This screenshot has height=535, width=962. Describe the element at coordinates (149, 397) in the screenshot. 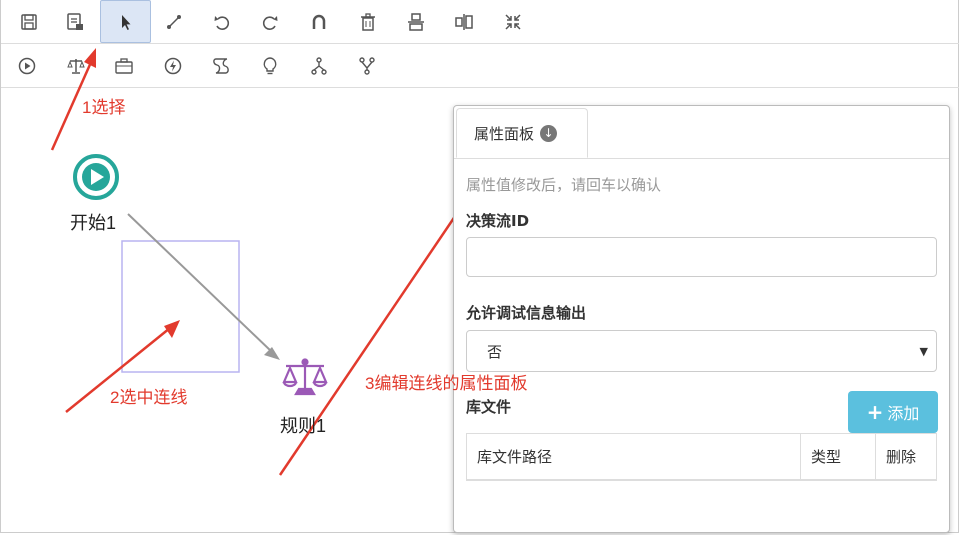

I see `annotation-step2: 2选中连线` at that location.